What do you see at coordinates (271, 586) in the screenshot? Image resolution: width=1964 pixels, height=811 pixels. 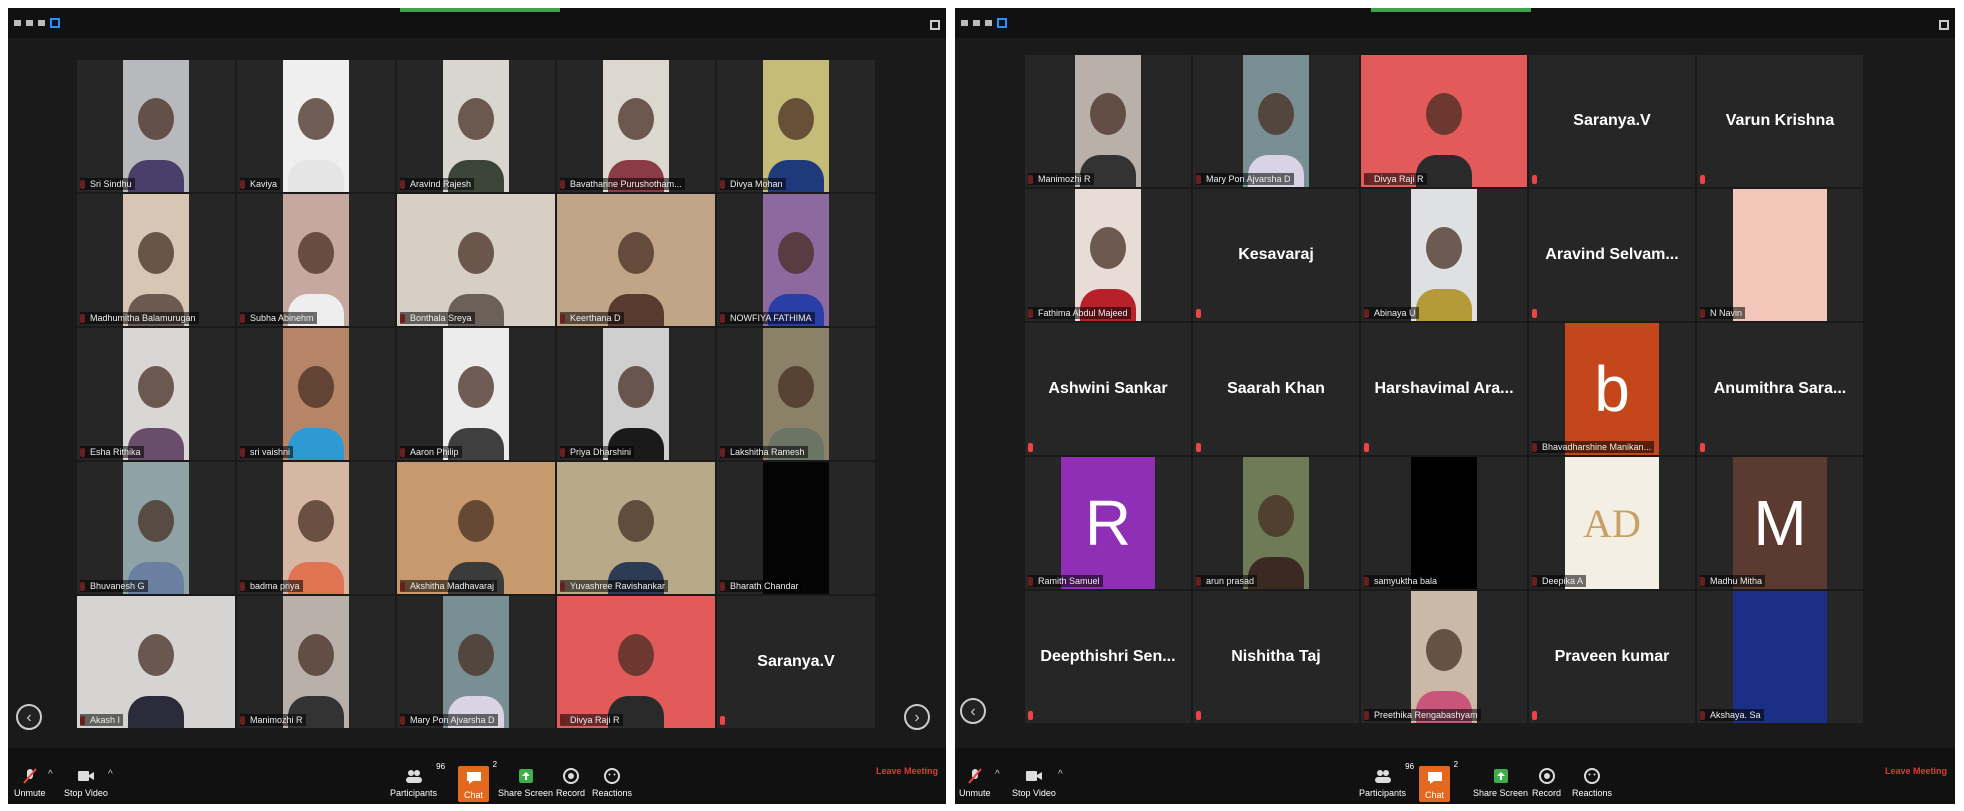 I see `participant-name-label: badma priya` at bounding box center [271, 586].